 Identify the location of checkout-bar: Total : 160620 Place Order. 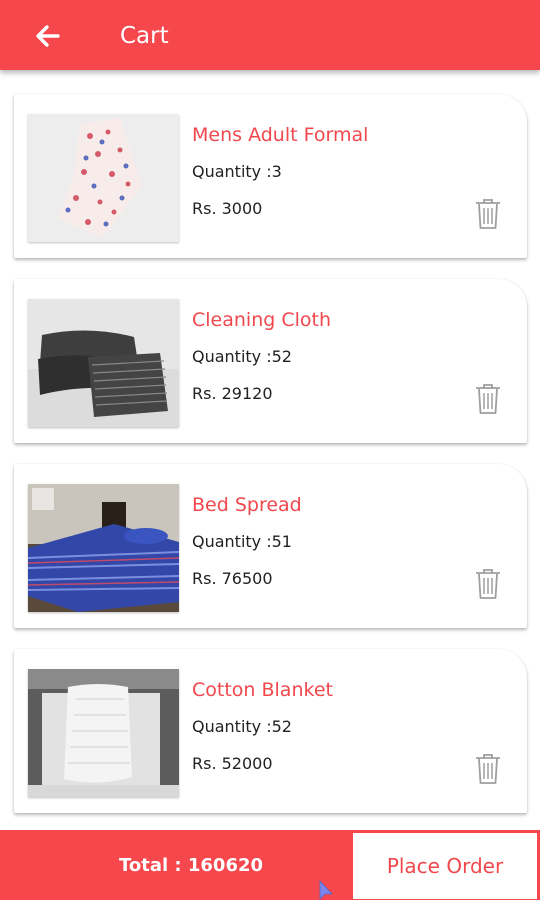
(270, 865).